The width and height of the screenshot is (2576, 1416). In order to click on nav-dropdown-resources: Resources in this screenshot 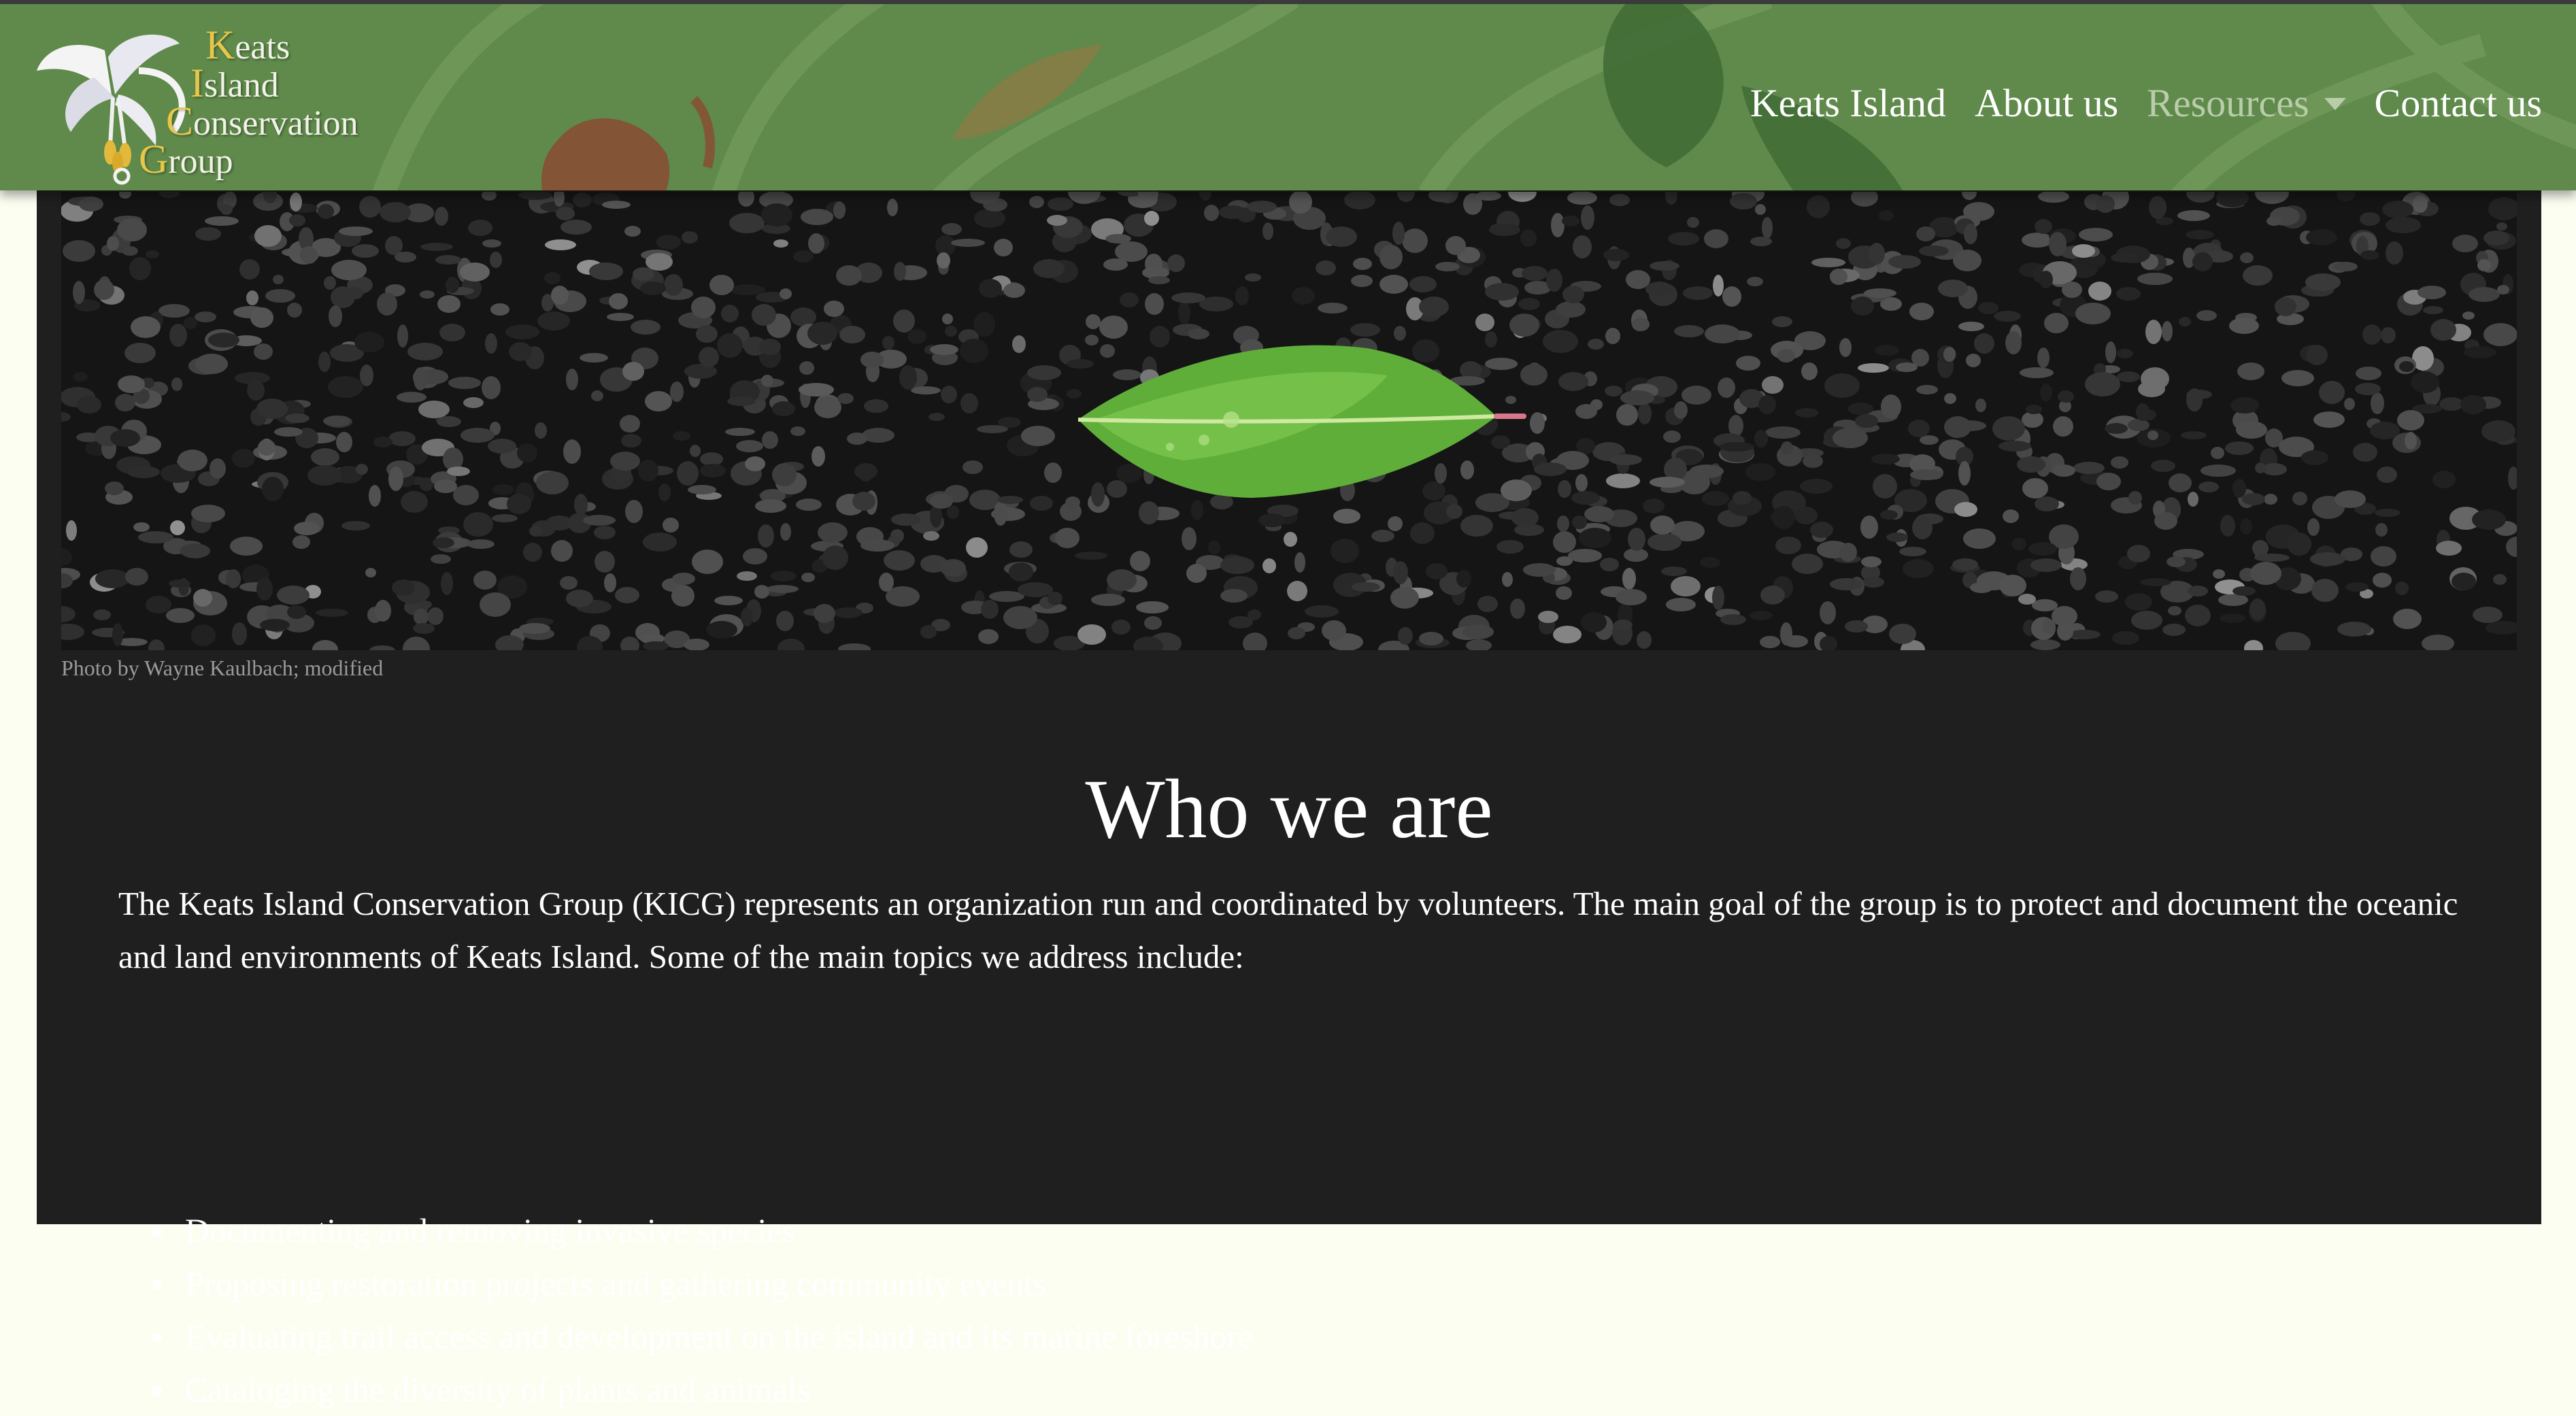, I will do `click(2246, 103)`.